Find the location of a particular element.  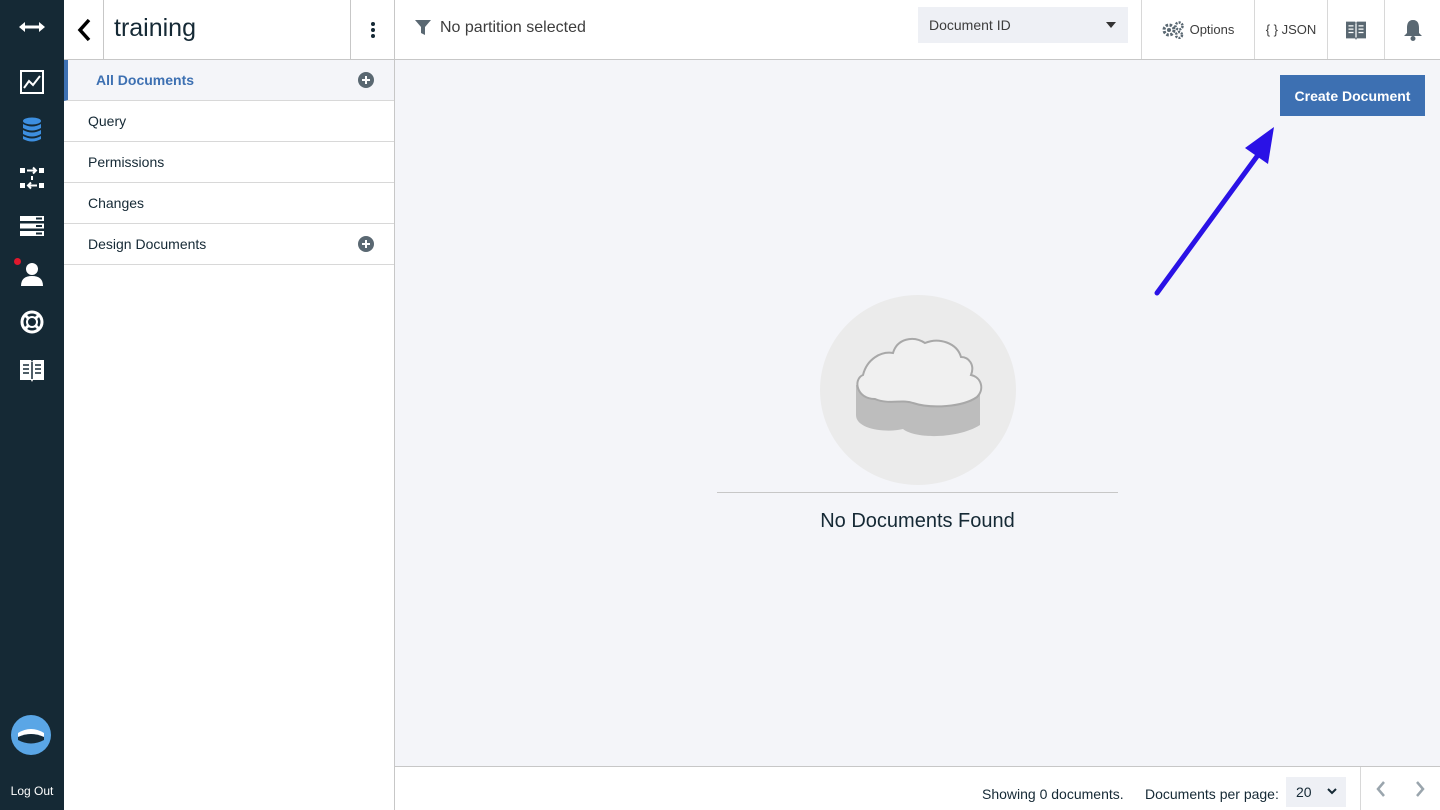

add-document-icon is located at coordinates (366, 80).